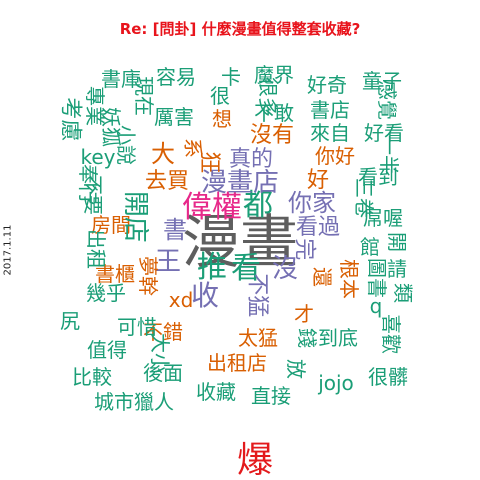 The width and height of the screenshot is (480, 480). I want to click on cloud-word: 感覺, so click(387, 100).